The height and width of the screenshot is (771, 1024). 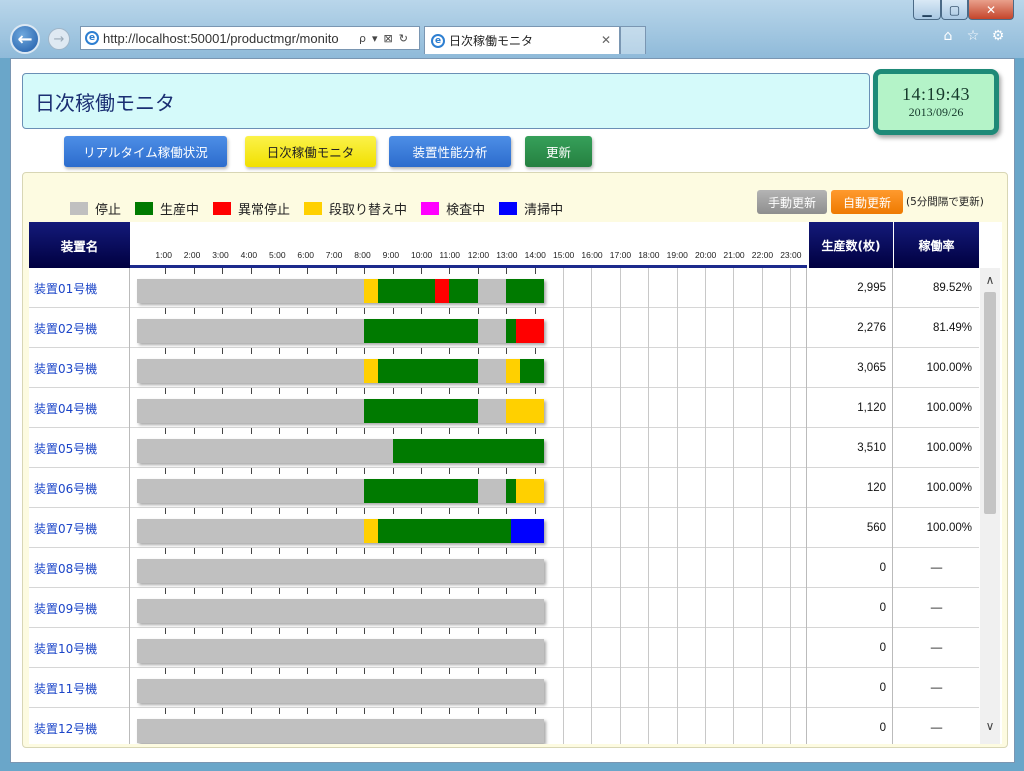 What do you see at coordinates (362, 38) in the screenshot?
I see `search-icon: ρ` at bounding box center [362, 38].